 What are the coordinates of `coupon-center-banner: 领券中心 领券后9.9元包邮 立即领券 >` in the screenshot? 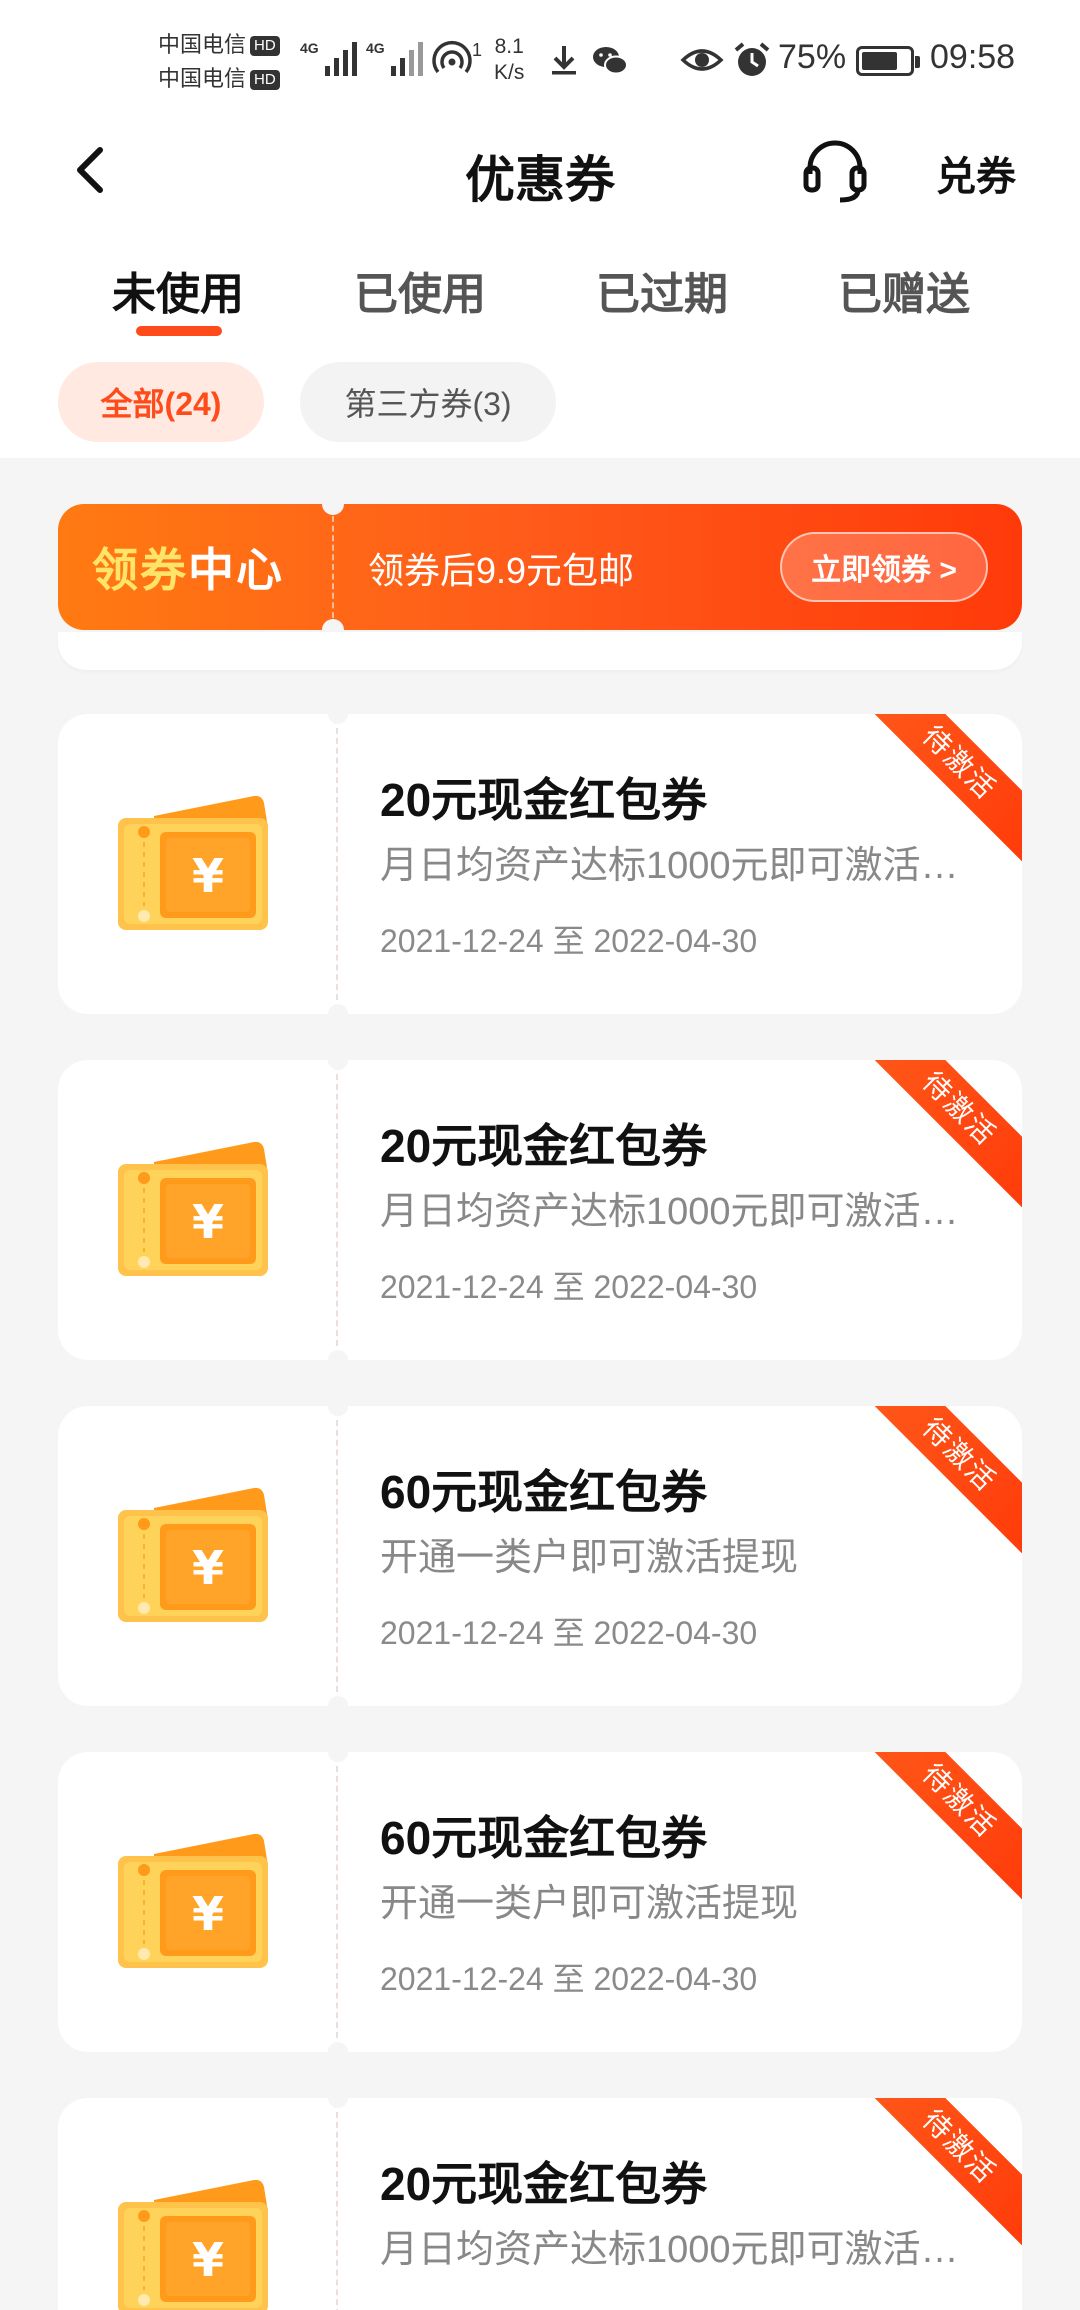 It's located at (540, 567).